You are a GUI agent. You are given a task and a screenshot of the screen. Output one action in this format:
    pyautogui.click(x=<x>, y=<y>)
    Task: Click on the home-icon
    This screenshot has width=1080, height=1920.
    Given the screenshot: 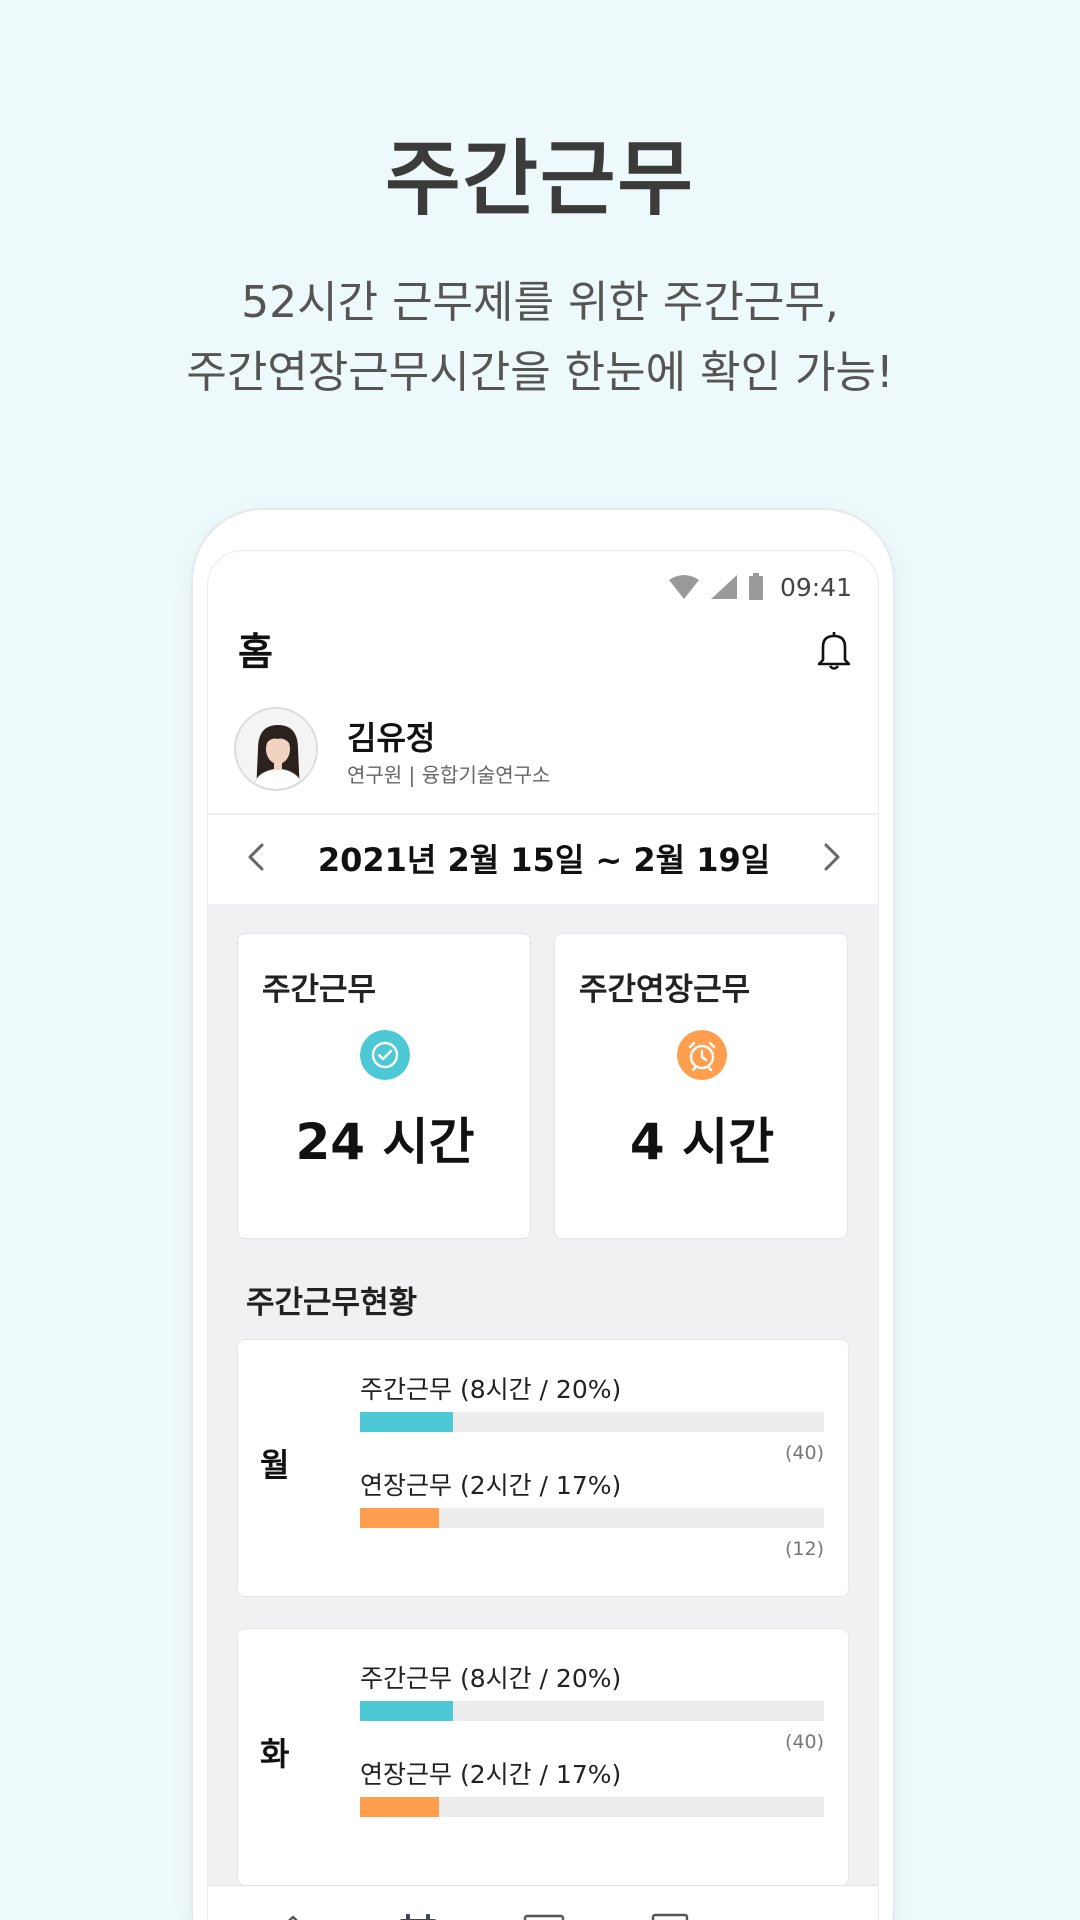 What is the action you would take?
    pyautogui.click(x=293, y=1917)
    